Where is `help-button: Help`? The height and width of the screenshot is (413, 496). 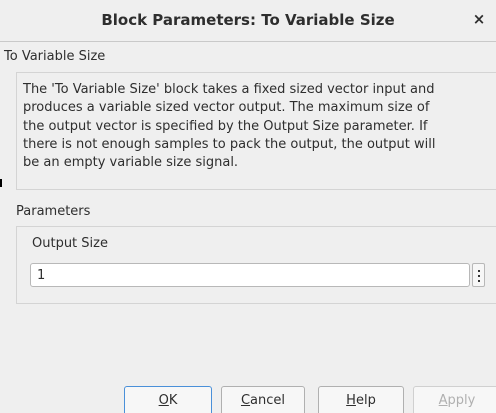
help-button: Help is located at coordinates (361, 399).